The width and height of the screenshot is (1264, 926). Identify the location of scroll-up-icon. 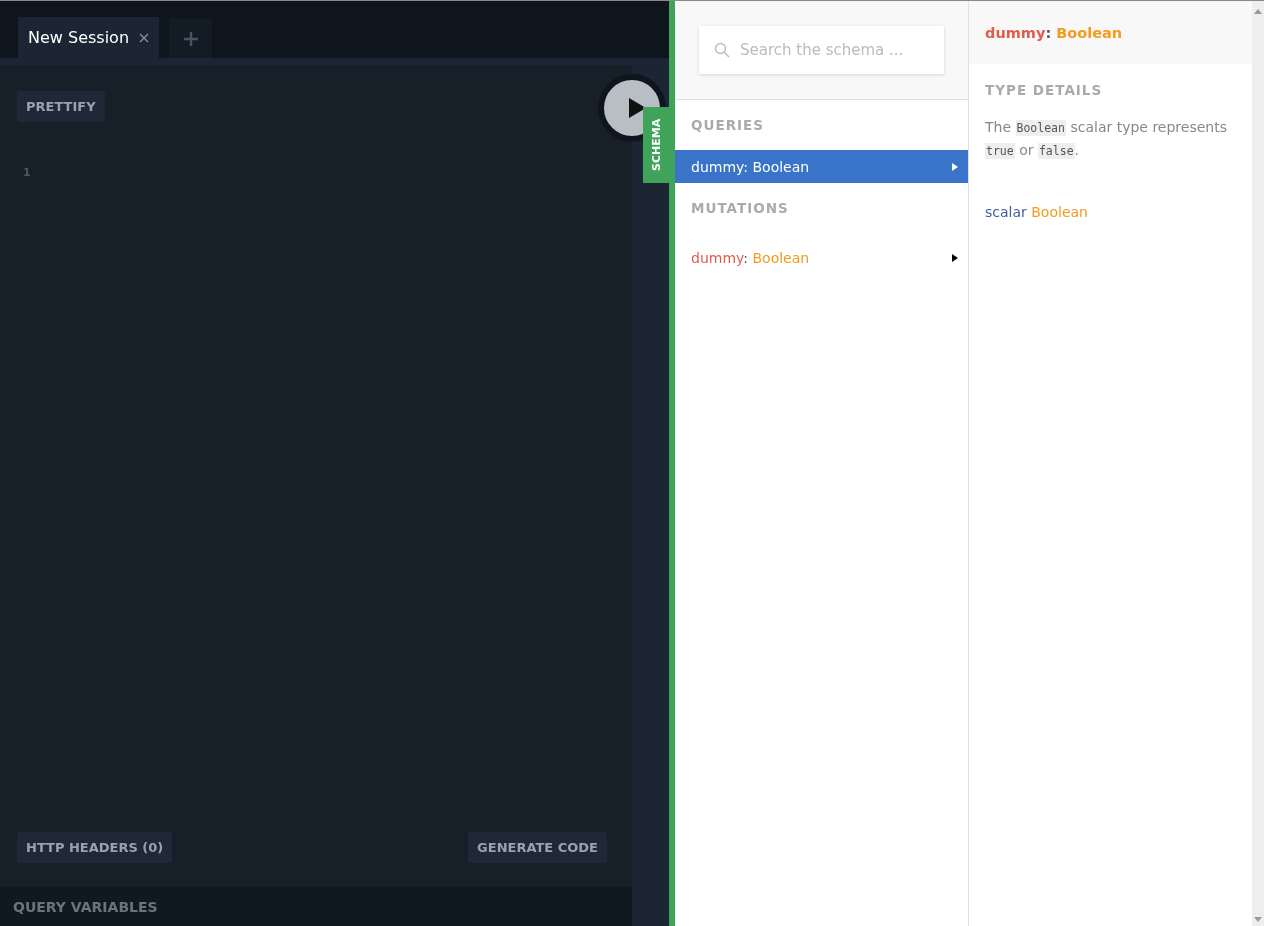
(1258, 11).